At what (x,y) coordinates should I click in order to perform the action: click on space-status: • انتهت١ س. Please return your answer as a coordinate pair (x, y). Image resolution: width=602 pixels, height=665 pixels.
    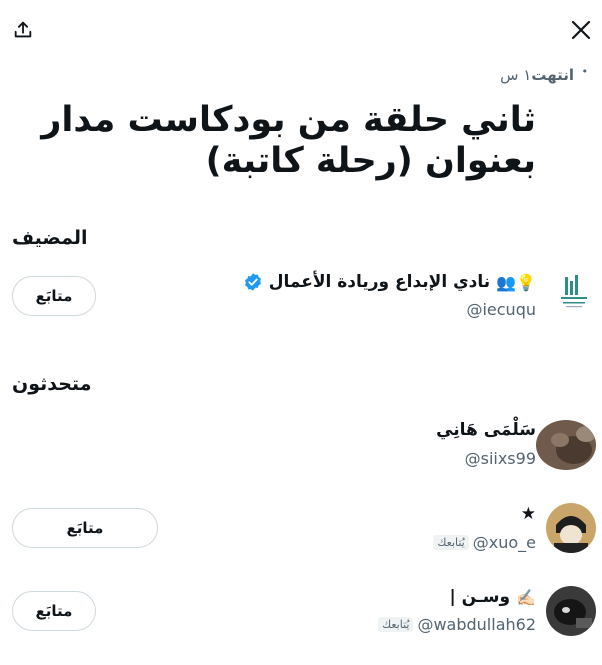
    Looking at the image, I should click on (544, 74).